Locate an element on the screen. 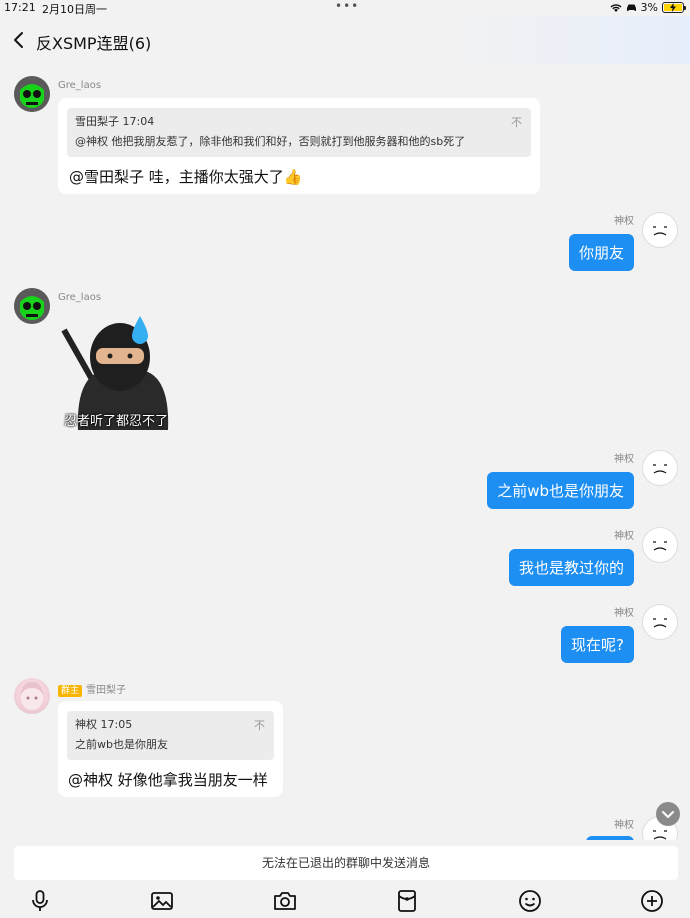 The image size is (690, 918). sticker-caption: 忍者听了都忍不了 is located at coordinates (116, 421).